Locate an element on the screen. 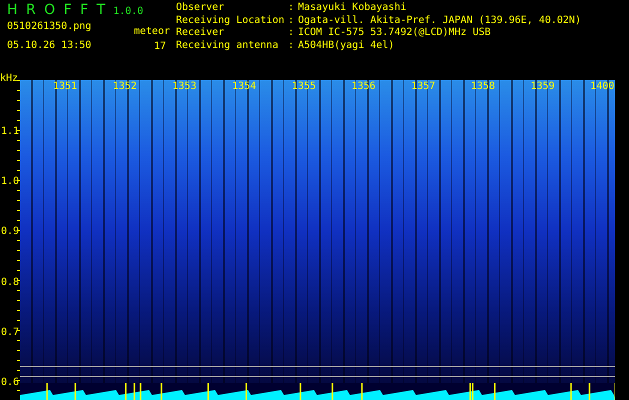  time-label: 1354 is located at coordinates (244, 87).